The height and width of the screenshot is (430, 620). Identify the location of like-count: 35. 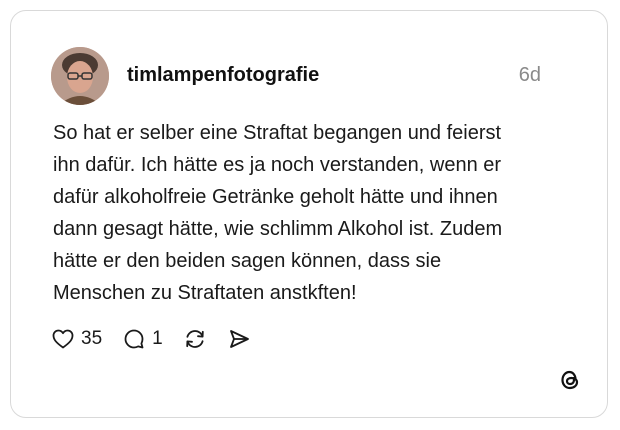
(92, 338).